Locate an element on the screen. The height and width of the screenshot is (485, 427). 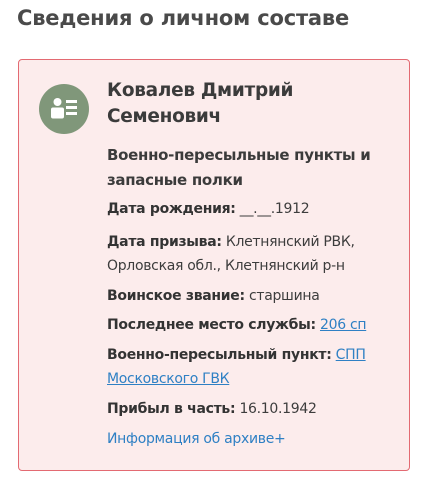
section-title: Сведения о личном составе is located at coordinates (183, 18).